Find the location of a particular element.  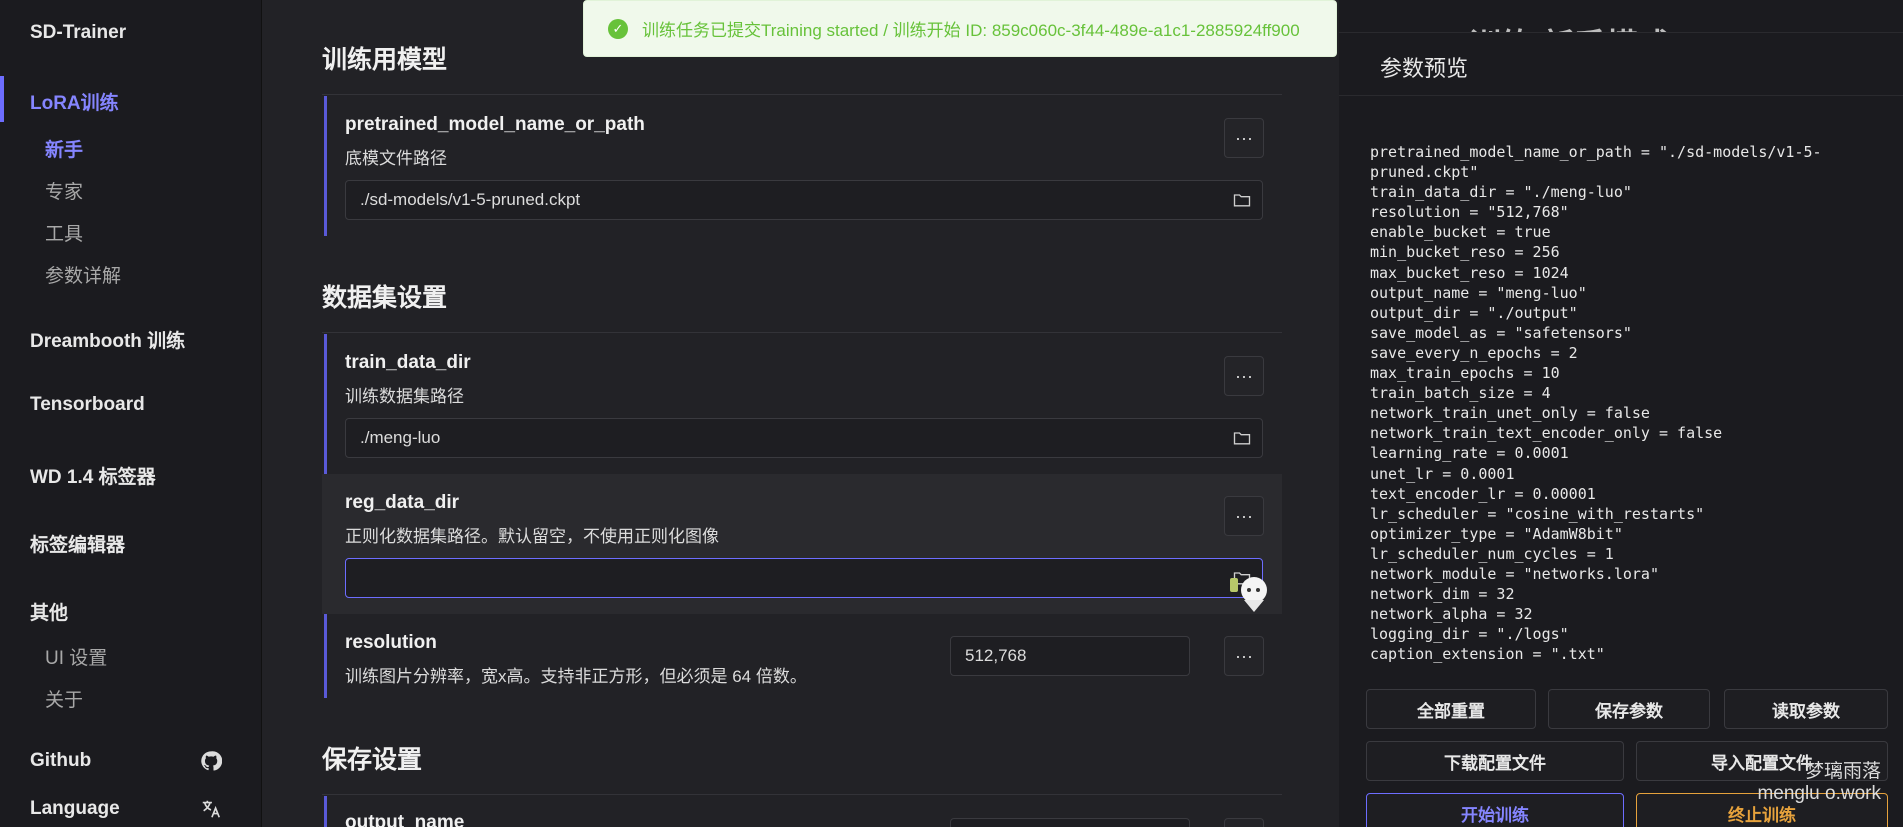

mascot-sticker is located at coordinates (1248, 594).